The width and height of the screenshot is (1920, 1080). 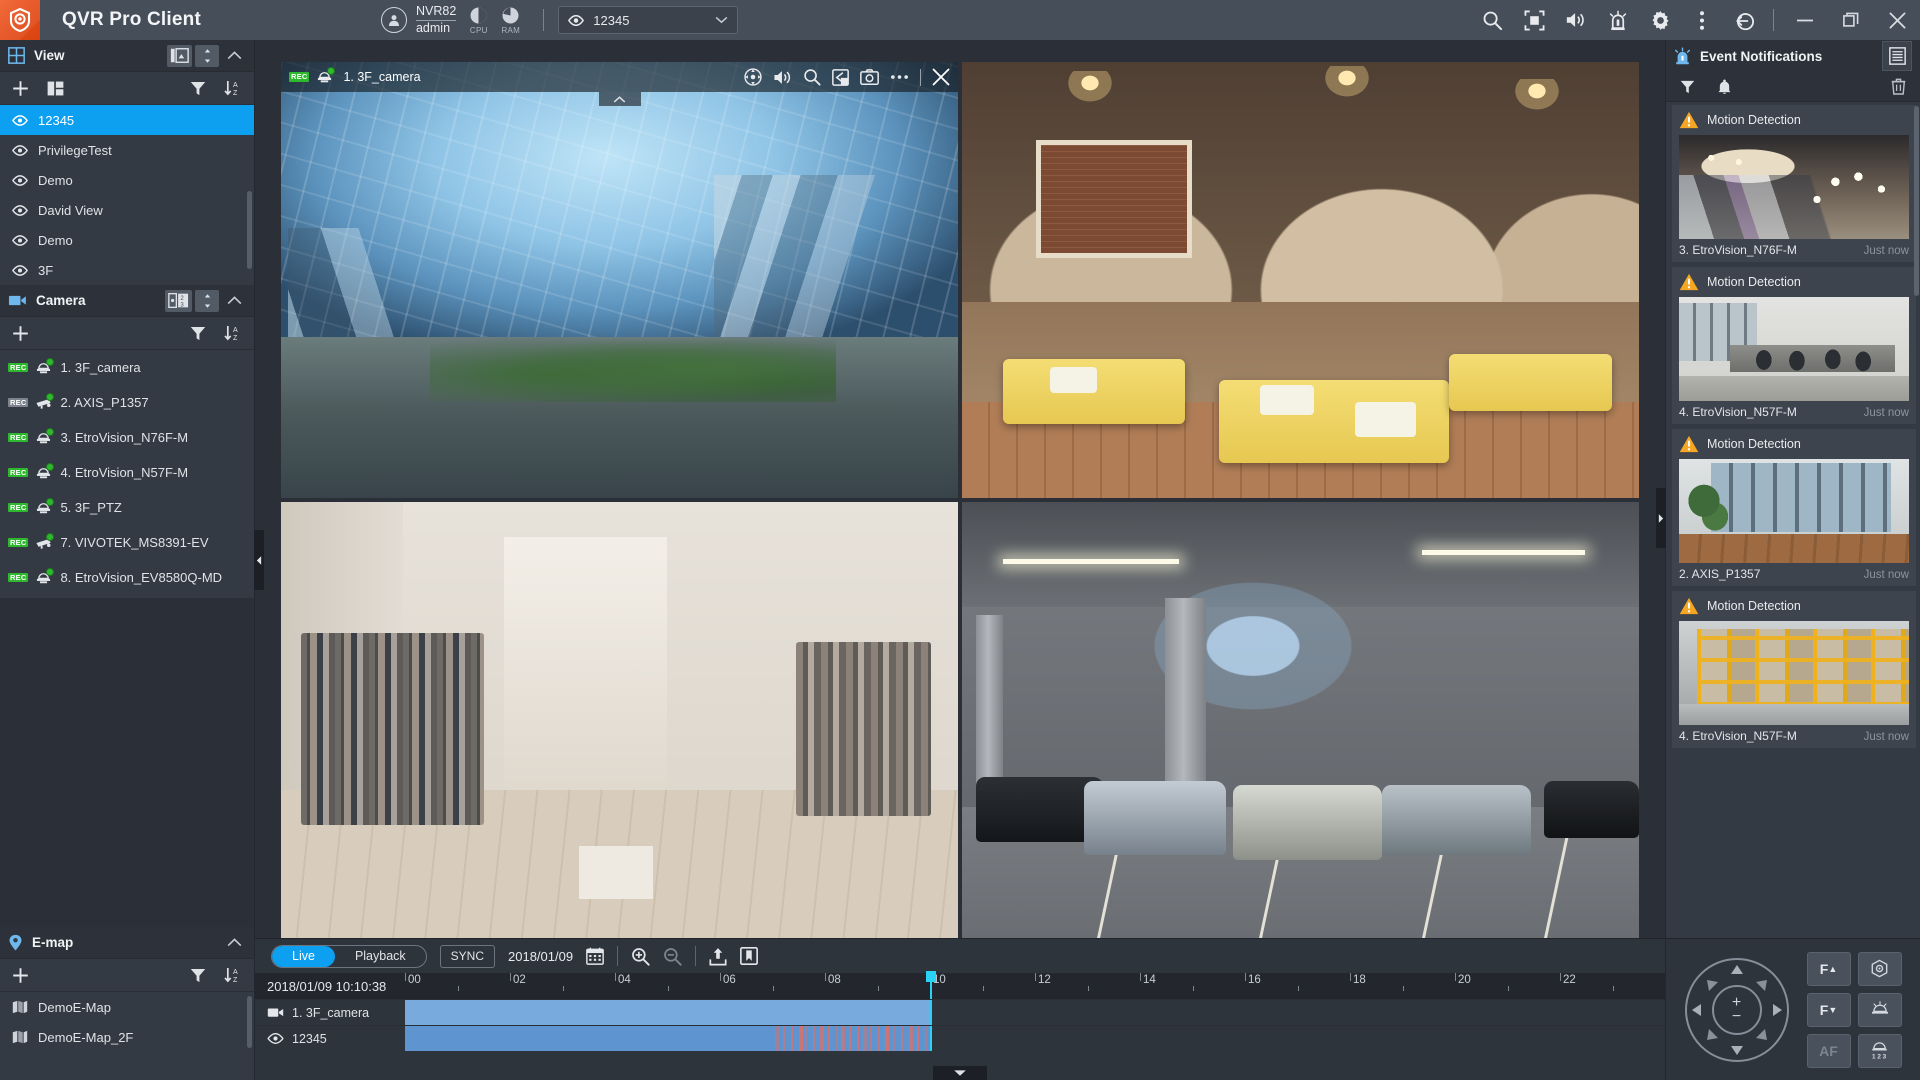 What do you see at coordinates (233, 88) in the screenshot?
I see `sort-views-button: A Z` at bounding box center [233, 88].